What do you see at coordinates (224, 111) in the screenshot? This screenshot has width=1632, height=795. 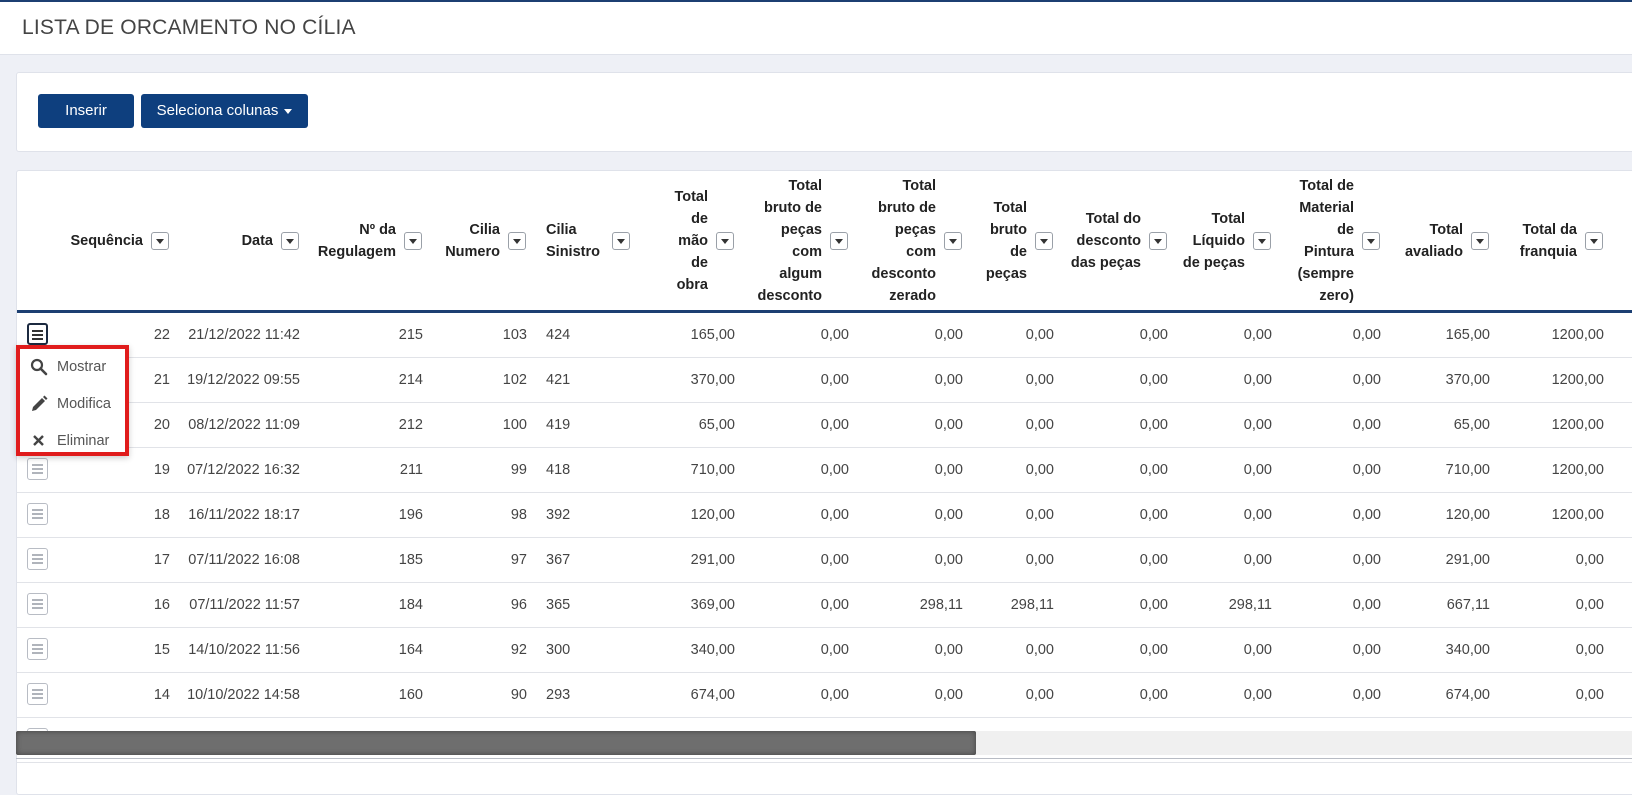 I see `select-columns-button: Seleciona colunas` at bounding box center [224, 111].